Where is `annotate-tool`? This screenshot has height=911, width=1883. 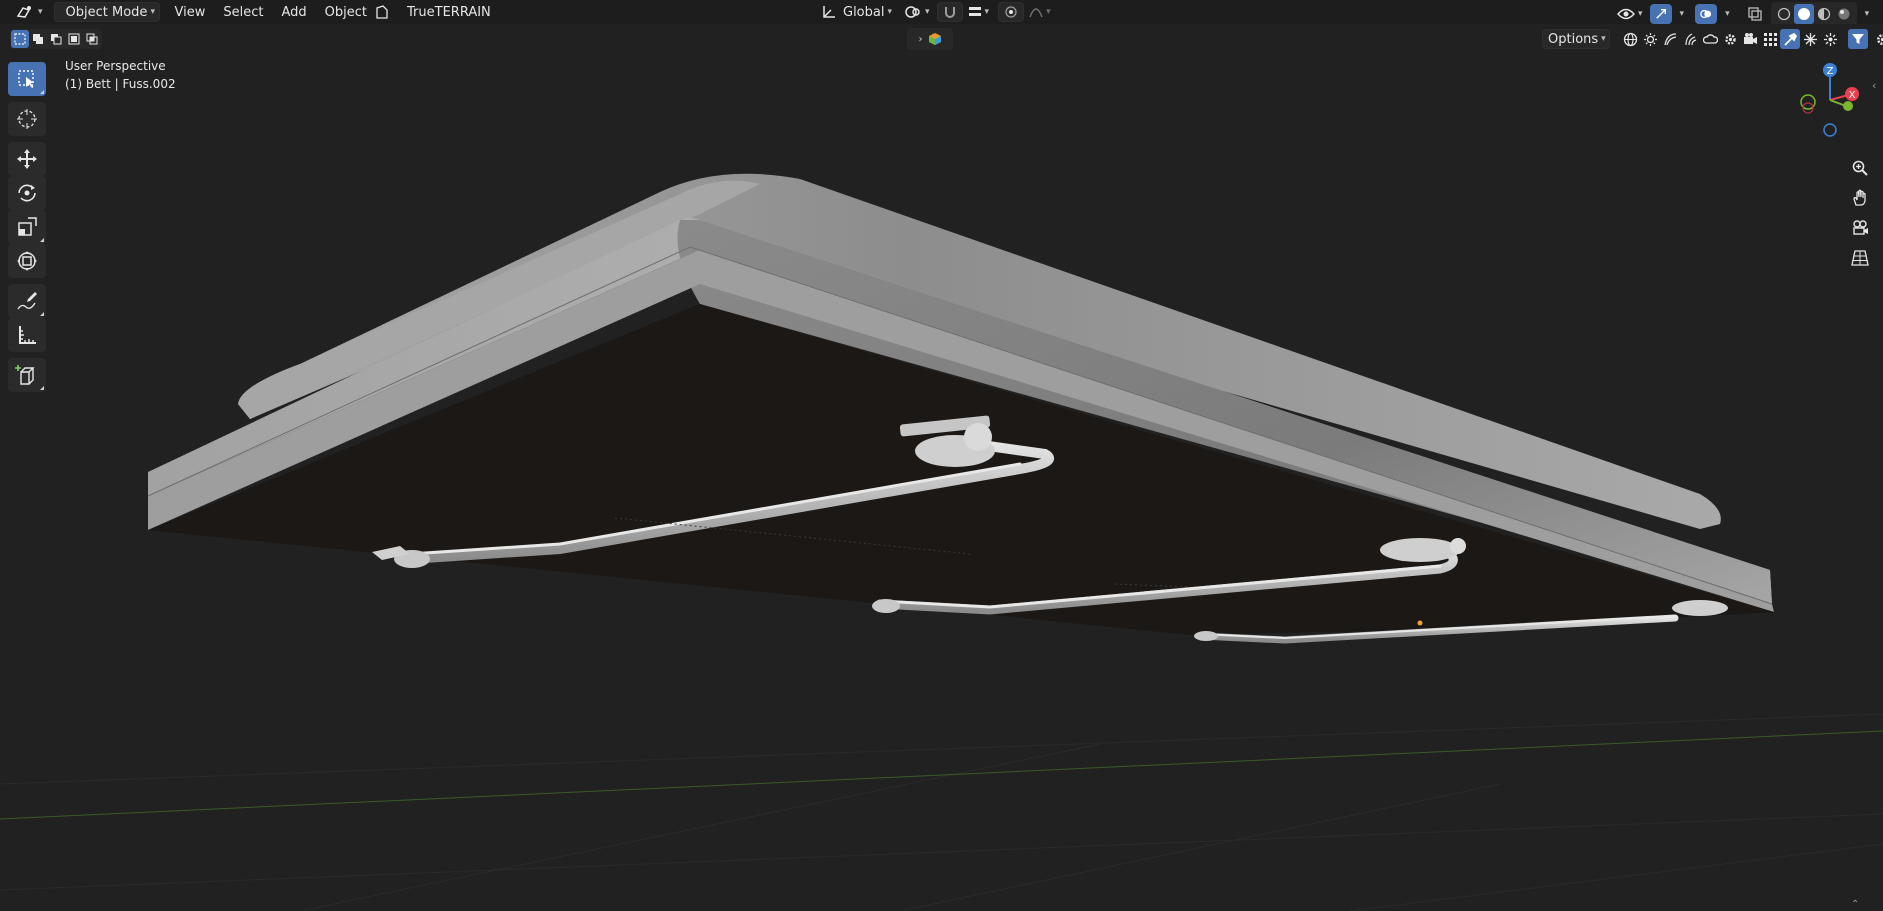 annotate-tool is located at coordinates (27, 301).